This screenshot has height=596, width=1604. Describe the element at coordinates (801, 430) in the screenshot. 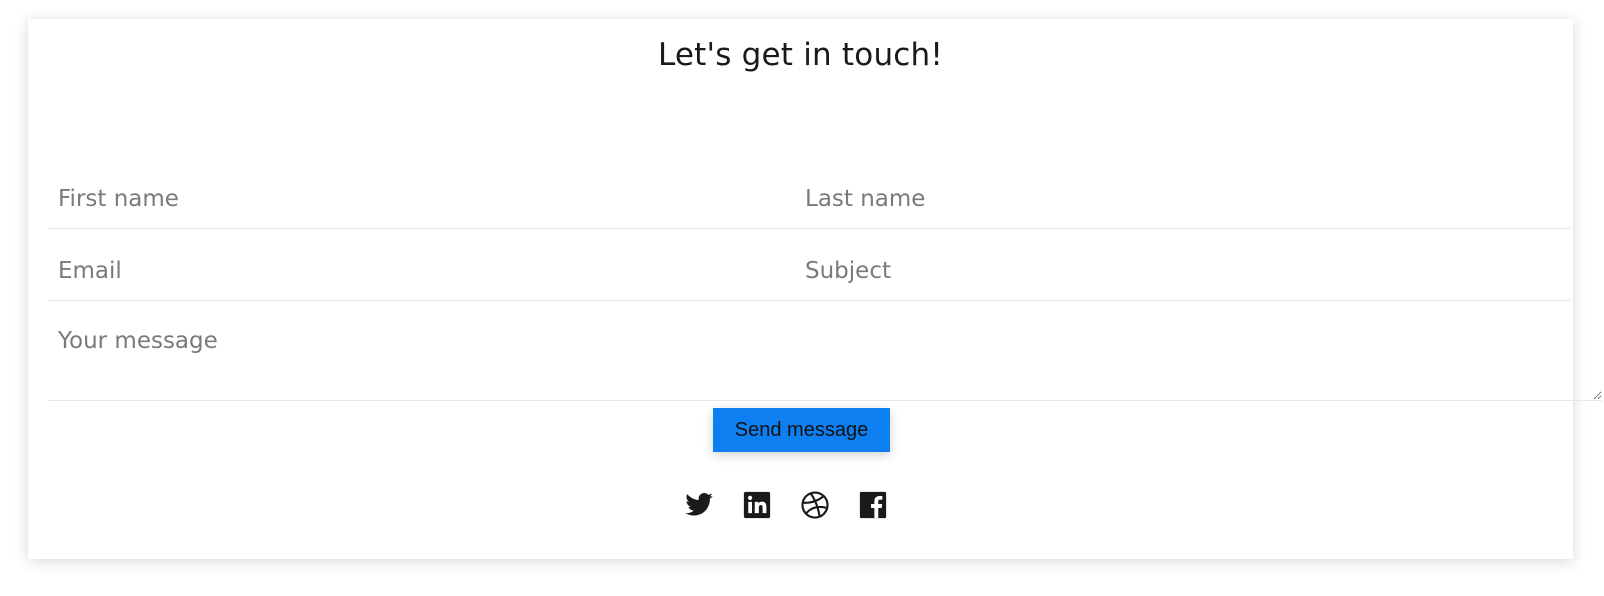

I see `send-message-button: Send message` at that location.